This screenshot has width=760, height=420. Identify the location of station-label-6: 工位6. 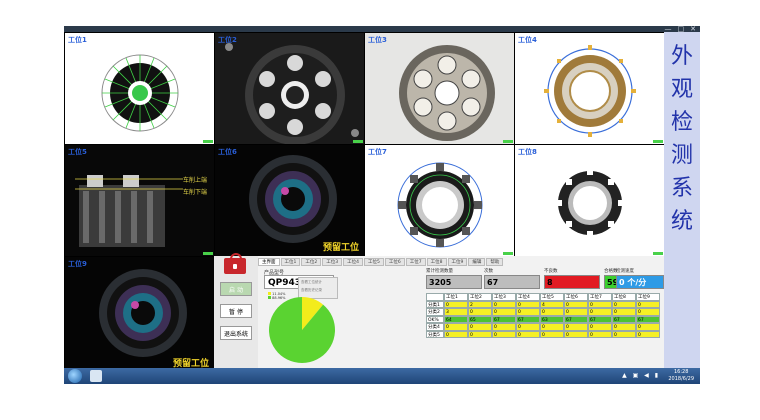
(227, 152).